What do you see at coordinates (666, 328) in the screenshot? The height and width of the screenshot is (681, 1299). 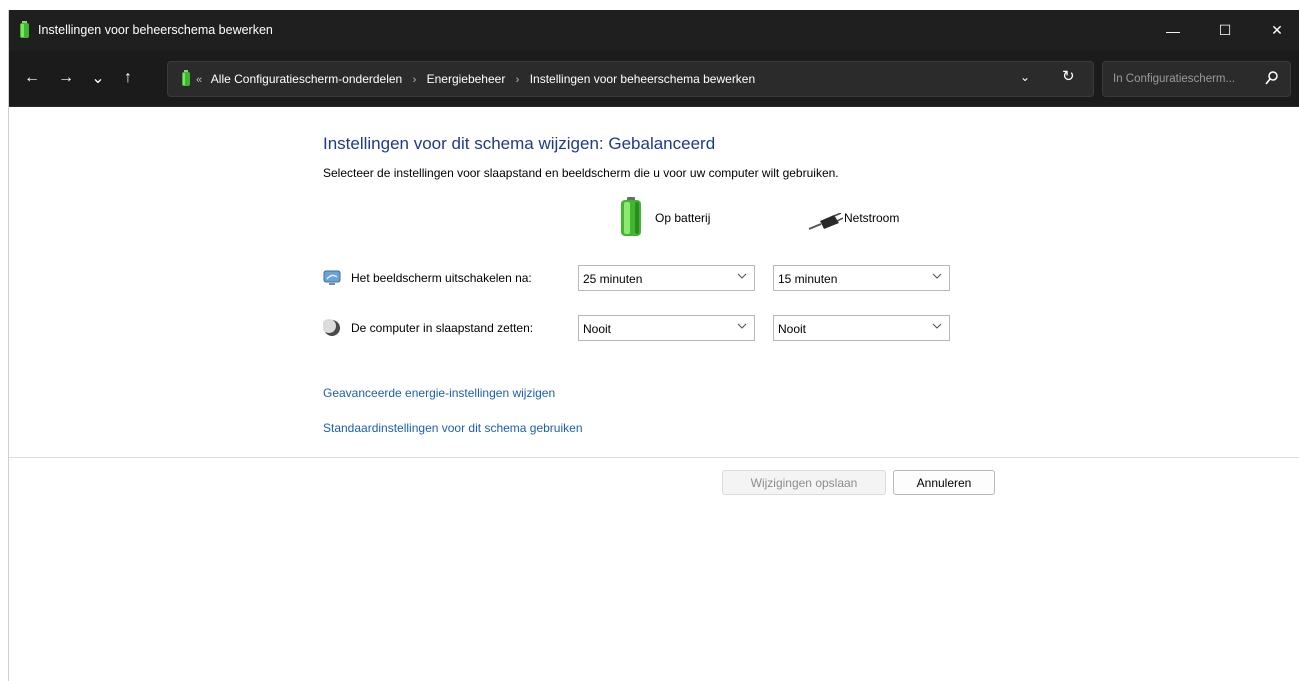 I see `sleep-battery-select: Nooit` at bounding box center [666, 328].